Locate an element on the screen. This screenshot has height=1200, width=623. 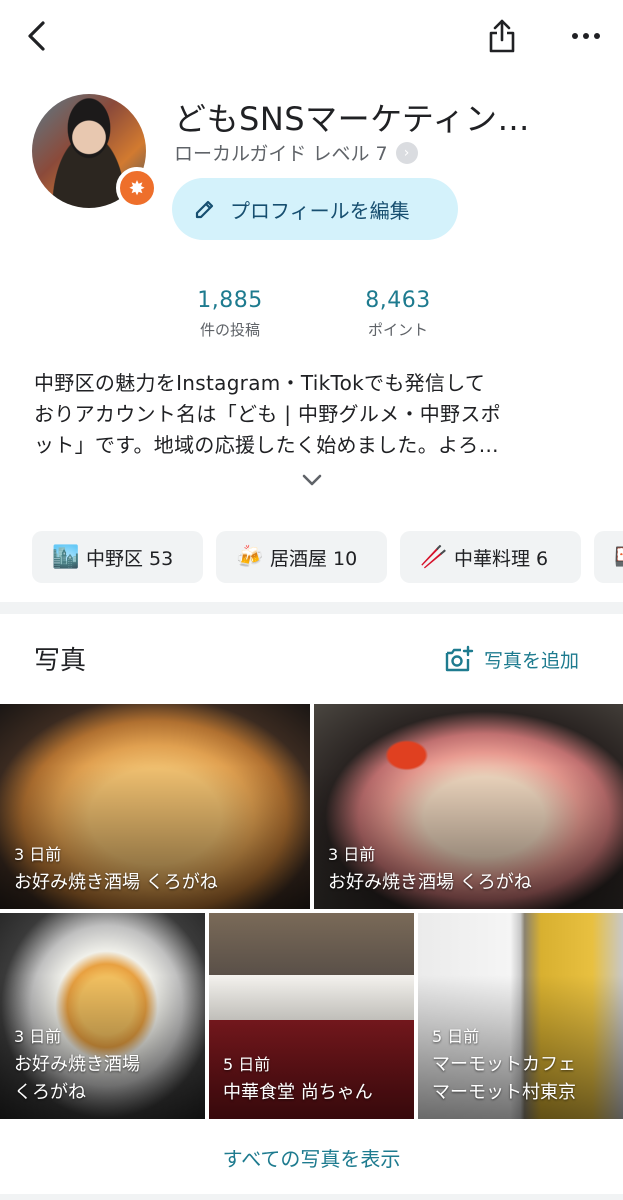
chip-izakaya: 🍻 居酒屋 10 is located at coordinates (301, 557).